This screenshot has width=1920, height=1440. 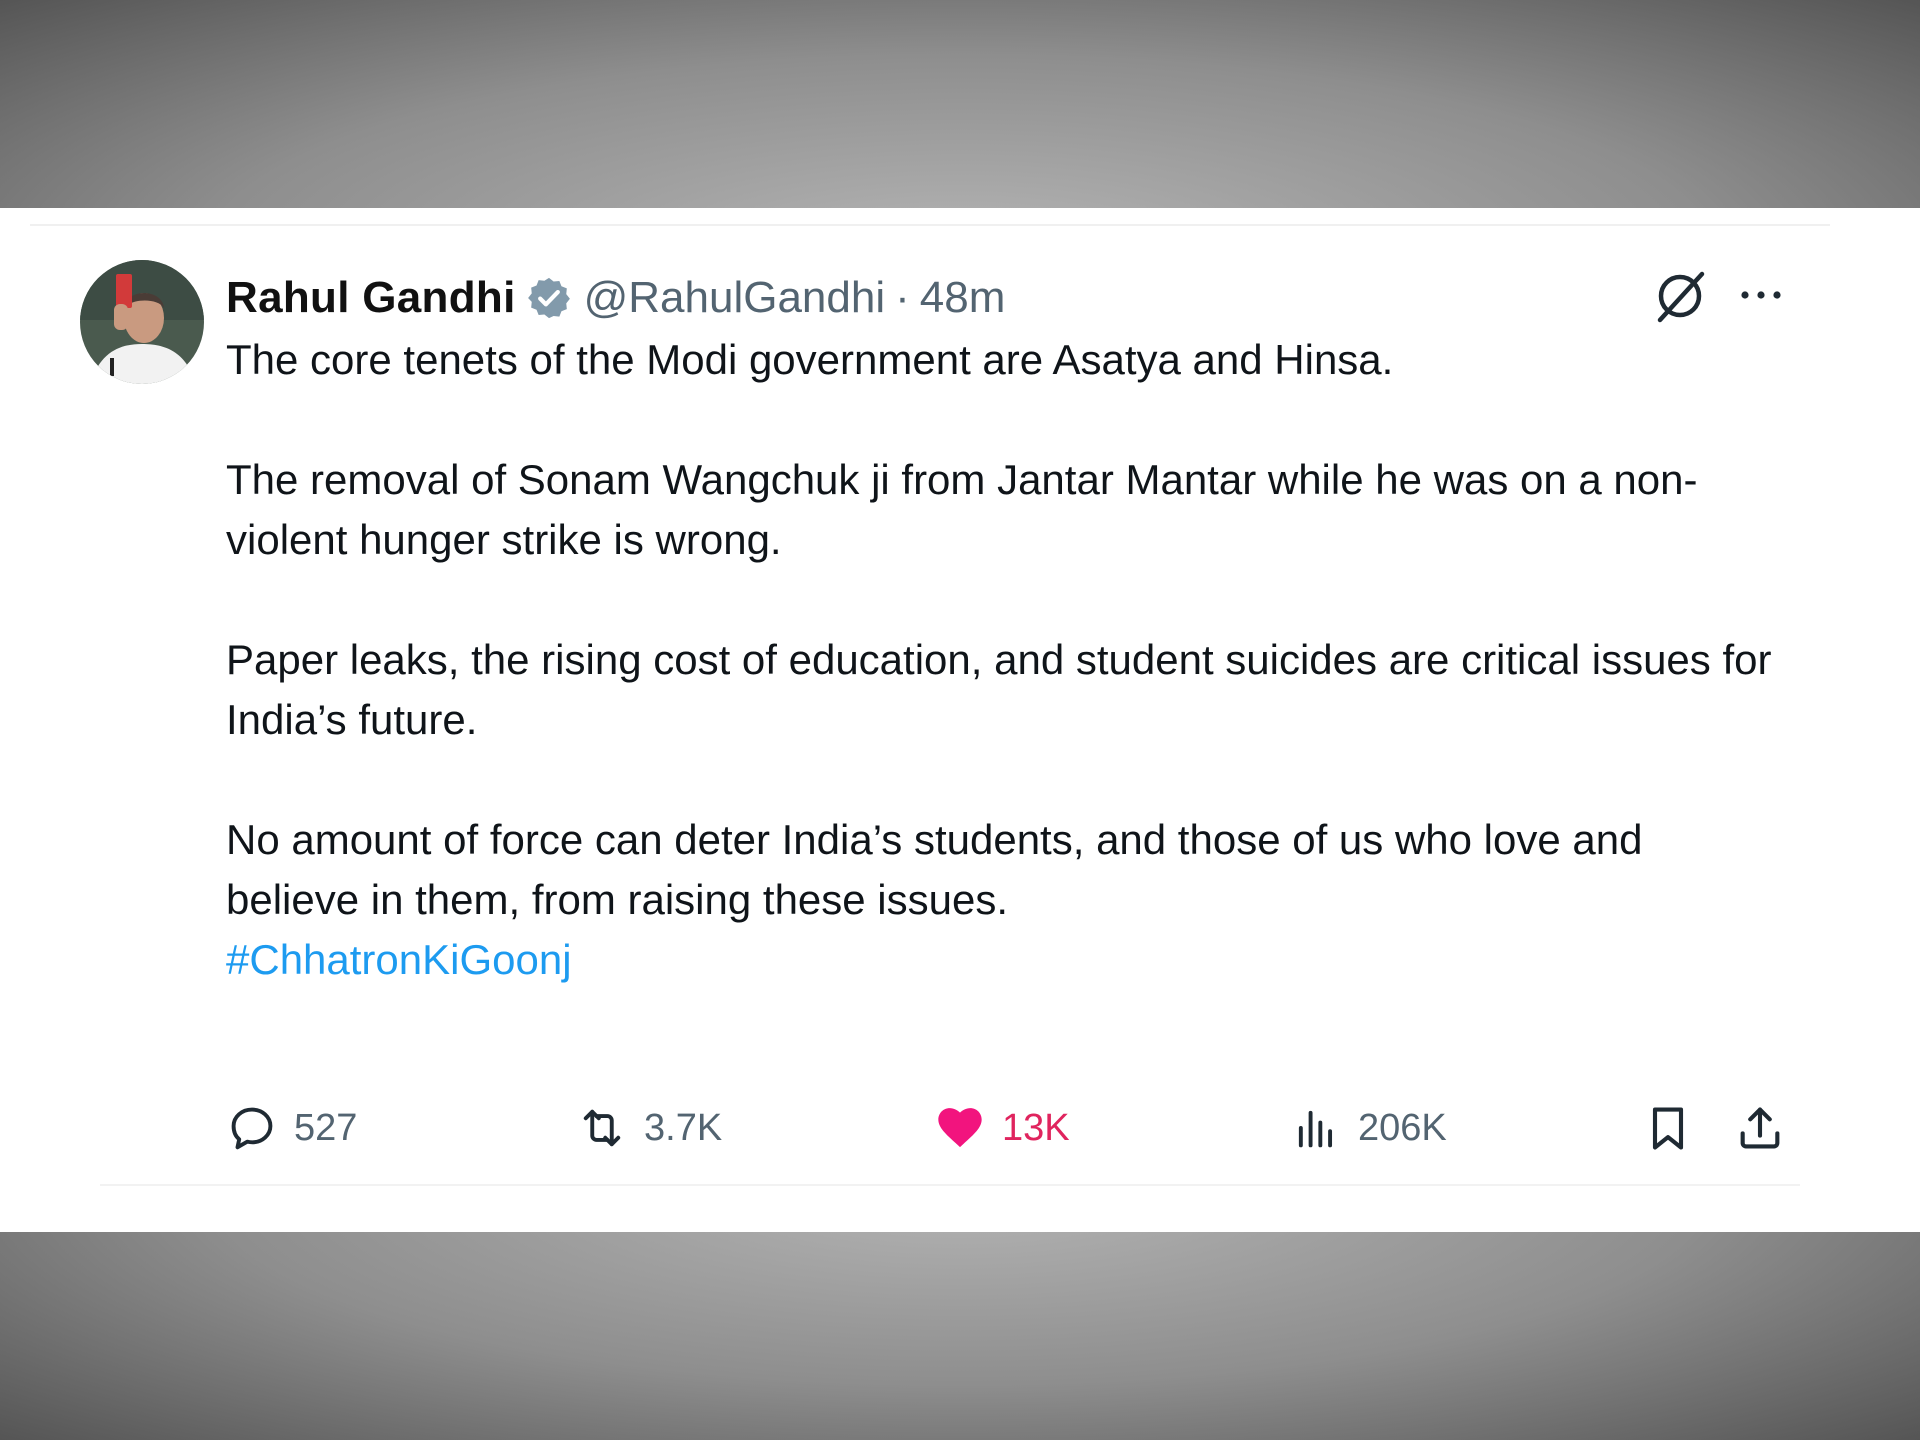 What do you see at coordinates (1668, 1128) in the screenshot?
I see `bookmark-icon` at bounding box center [1668, 1128].